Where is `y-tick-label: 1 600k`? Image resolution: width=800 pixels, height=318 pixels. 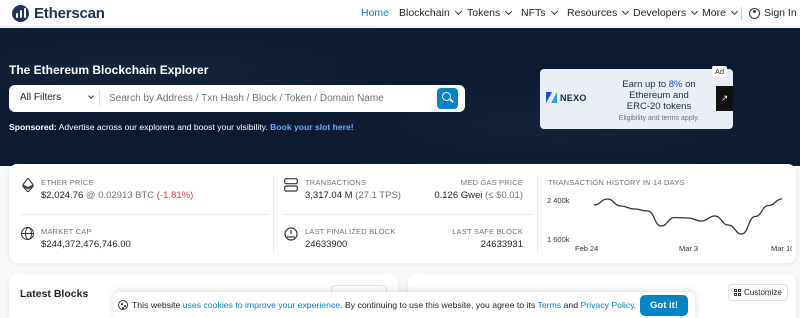 y-tick-label: 1 600k is located at coordinates (558, 239).